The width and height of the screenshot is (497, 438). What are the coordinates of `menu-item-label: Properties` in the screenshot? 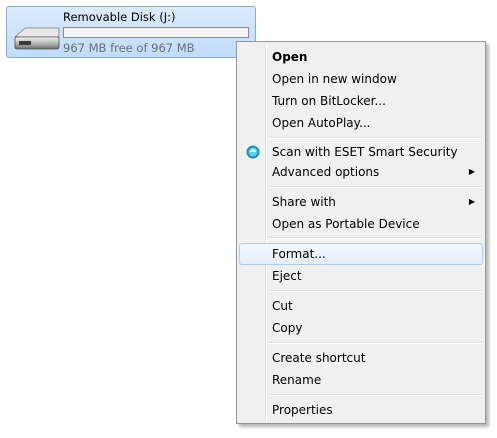 It's located at (302, 410).